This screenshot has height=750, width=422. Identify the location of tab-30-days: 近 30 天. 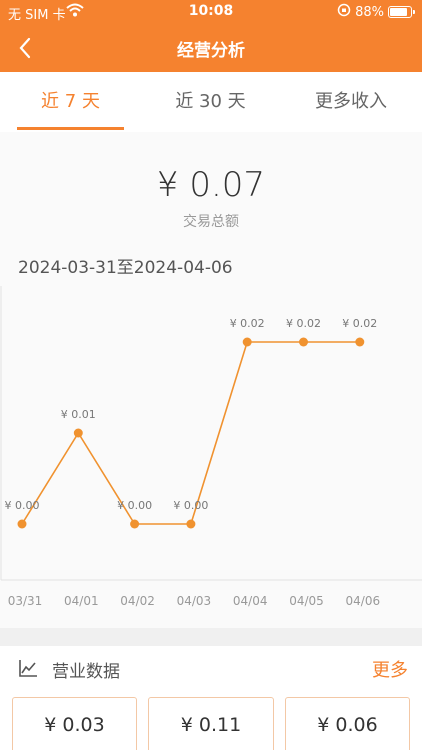
(210, 100).